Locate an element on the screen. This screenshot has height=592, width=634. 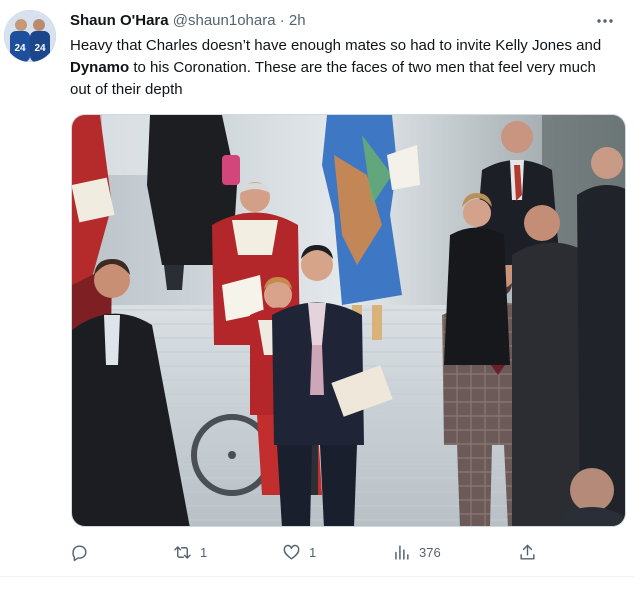
display-name: Shaun O'Hara is located at coordinates (119, 20).